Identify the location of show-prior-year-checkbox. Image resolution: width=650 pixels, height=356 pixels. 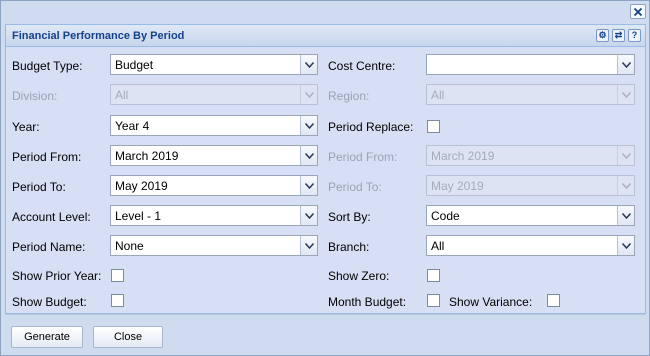
(117, 275).